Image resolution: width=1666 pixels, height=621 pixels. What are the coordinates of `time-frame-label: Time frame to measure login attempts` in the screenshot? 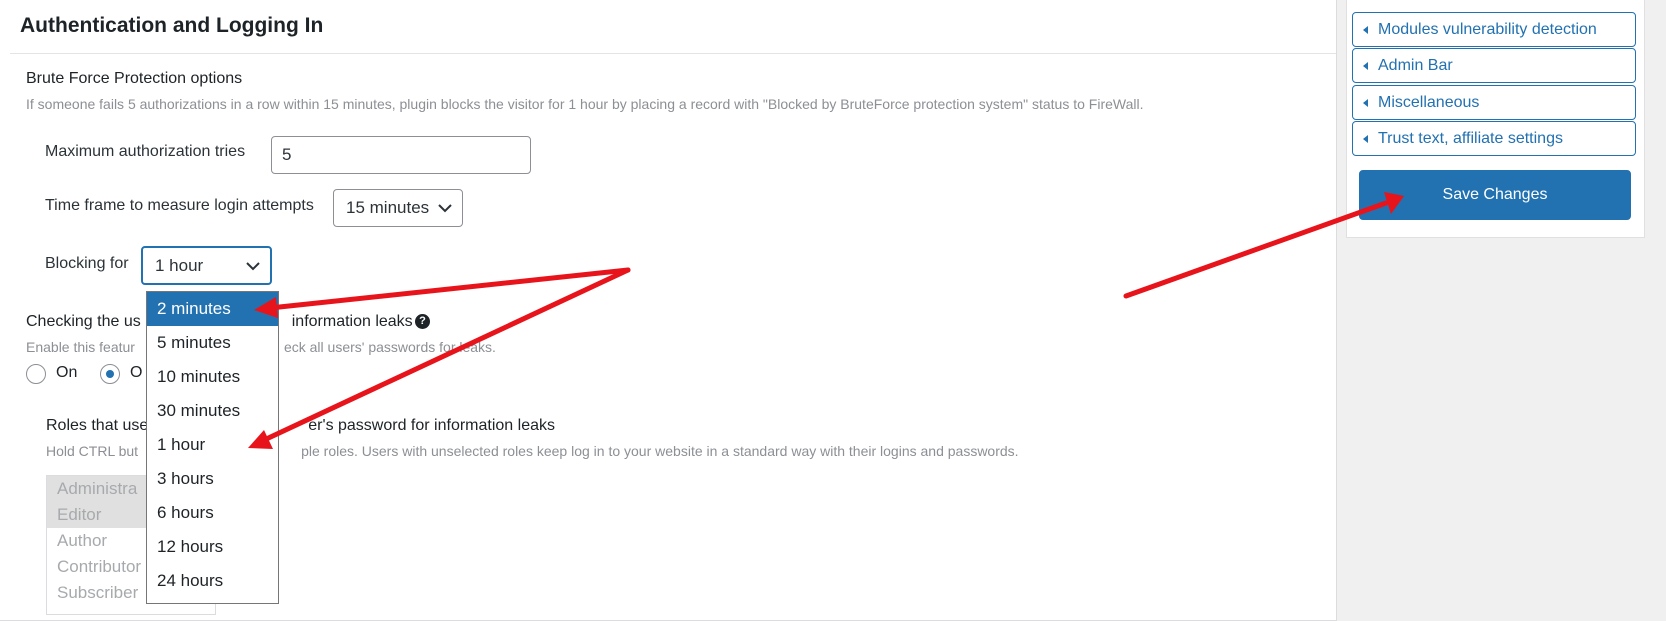 It's located at (179, 205).